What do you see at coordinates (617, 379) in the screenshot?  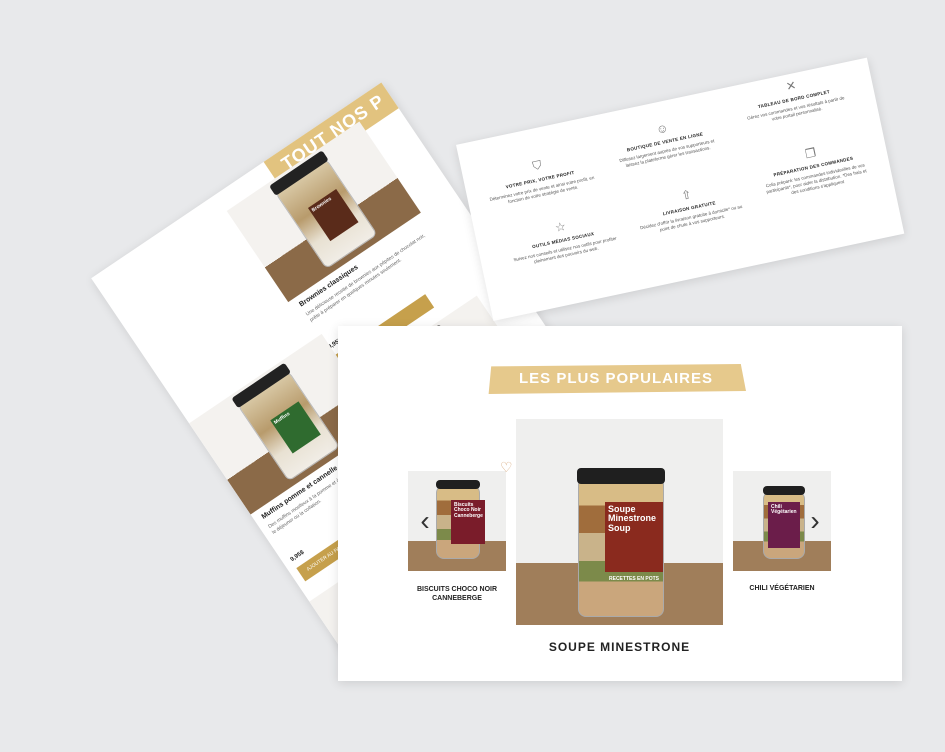 I see `popular-ribbon: LES PLUS POPULAIRES` at bounding box center [617, 379].